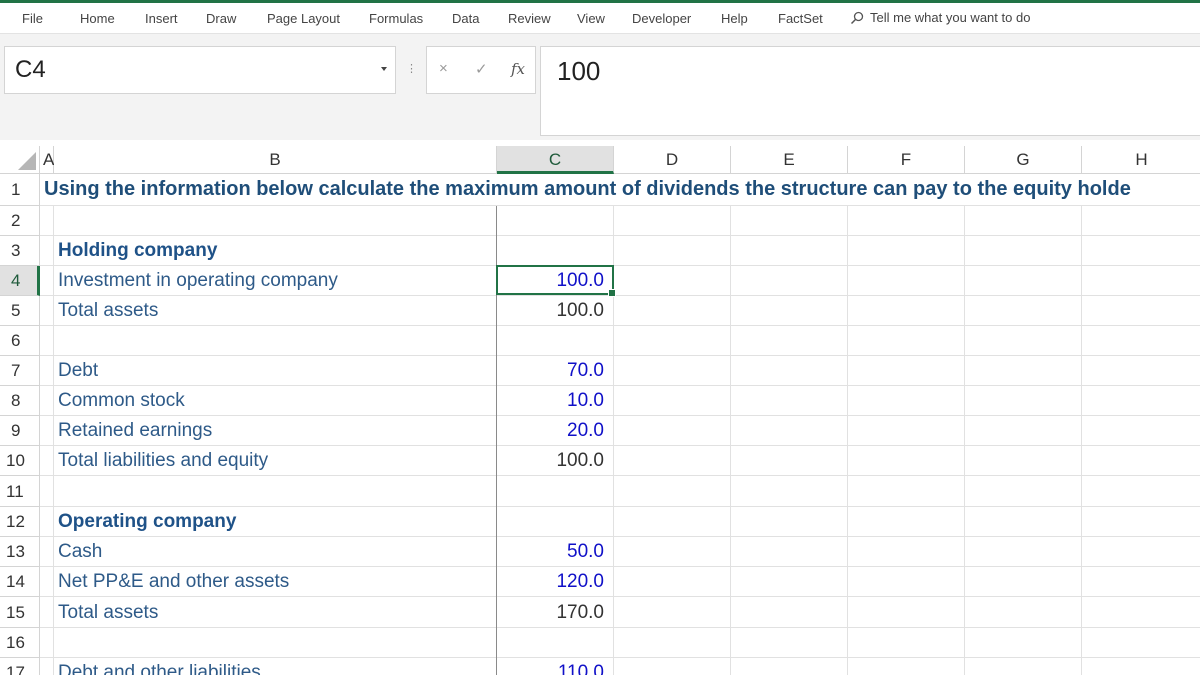 Image resolution: width=1200 pixels, height=675 pixels. Describe the element at coordinates (549, 461) in the screenshot. I see `cell-c10: 100.0` at that location.